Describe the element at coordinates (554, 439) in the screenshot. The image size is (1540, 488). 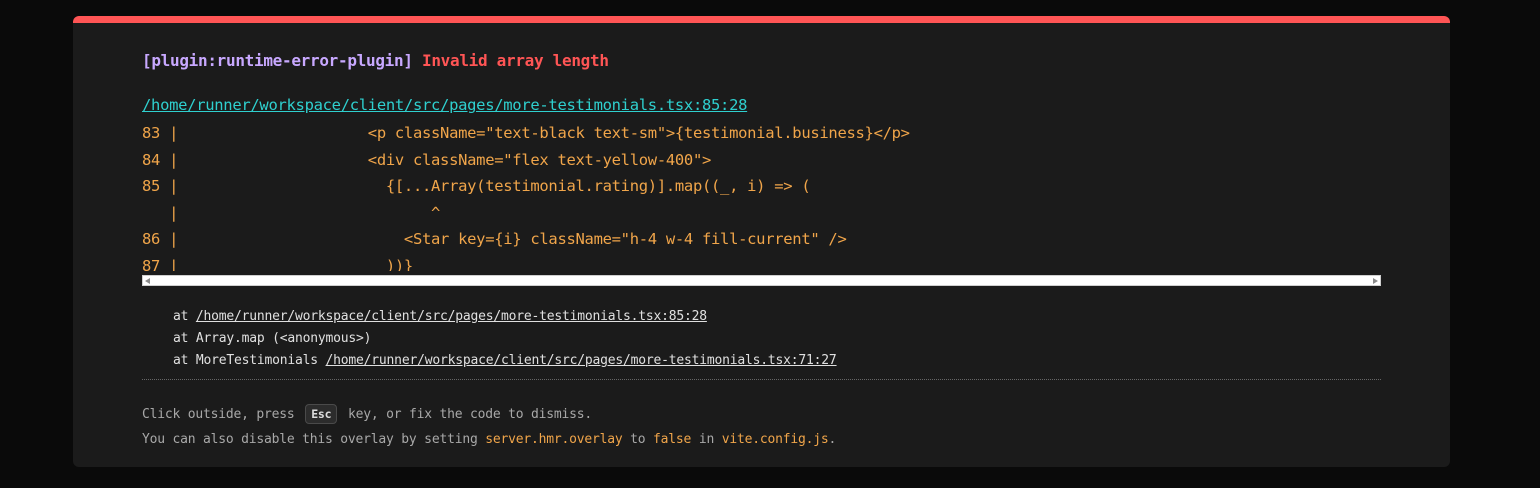
I see `config-key-code: server.hmr.overlay` at that location.